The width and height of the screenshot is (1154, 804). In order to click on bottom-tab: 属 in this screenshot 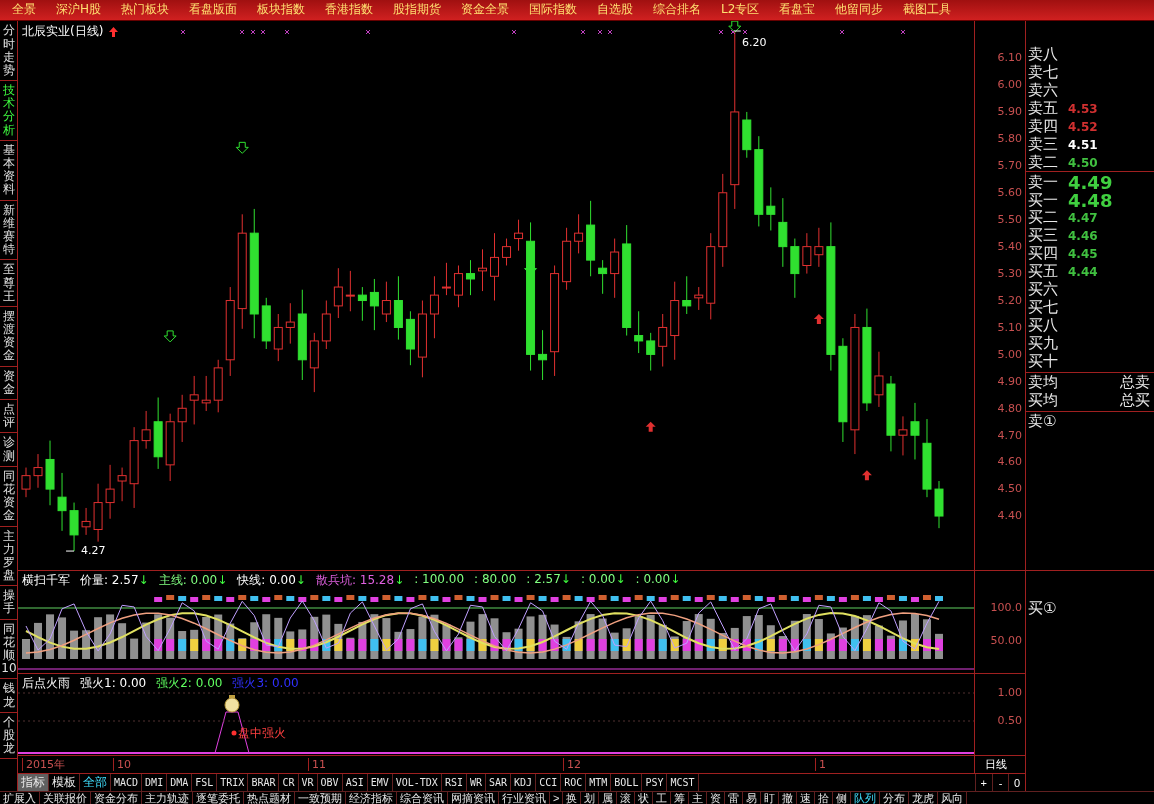, I will do `click(608, 798)`.